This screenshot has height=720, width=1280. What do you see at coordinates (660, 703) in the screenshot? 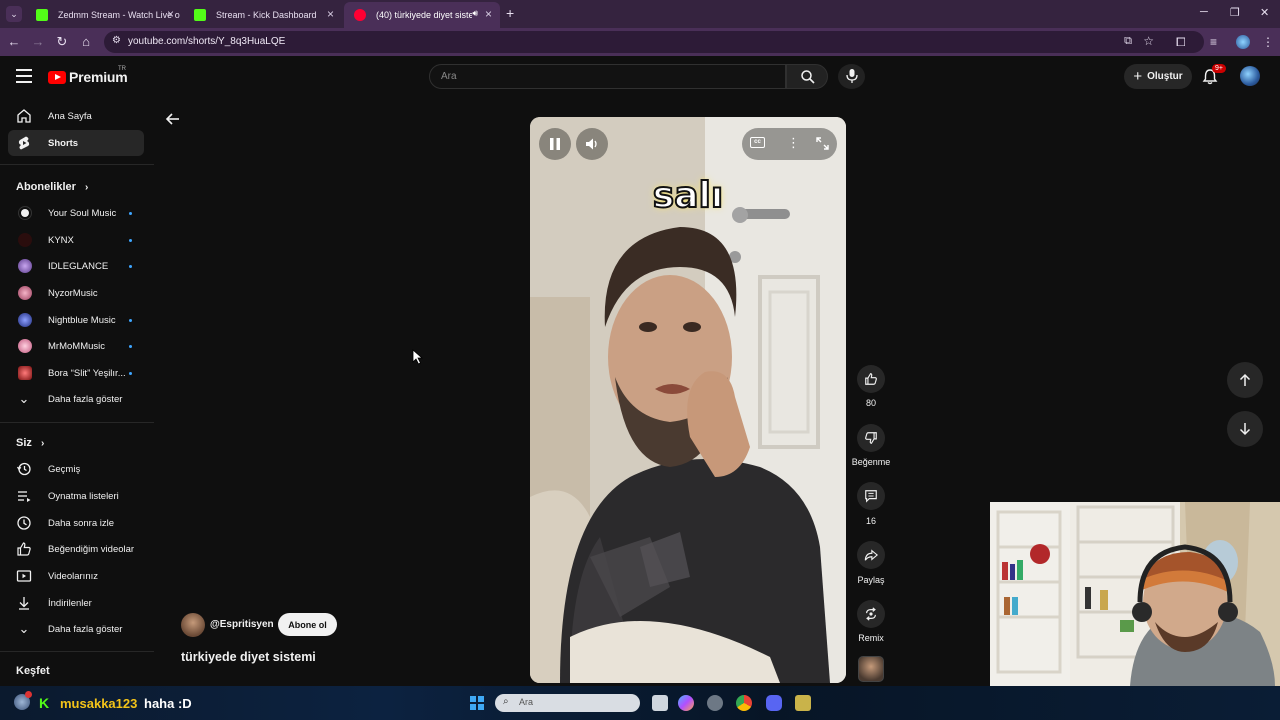
I see `task-view-icon` at bounding box center [660, 703].